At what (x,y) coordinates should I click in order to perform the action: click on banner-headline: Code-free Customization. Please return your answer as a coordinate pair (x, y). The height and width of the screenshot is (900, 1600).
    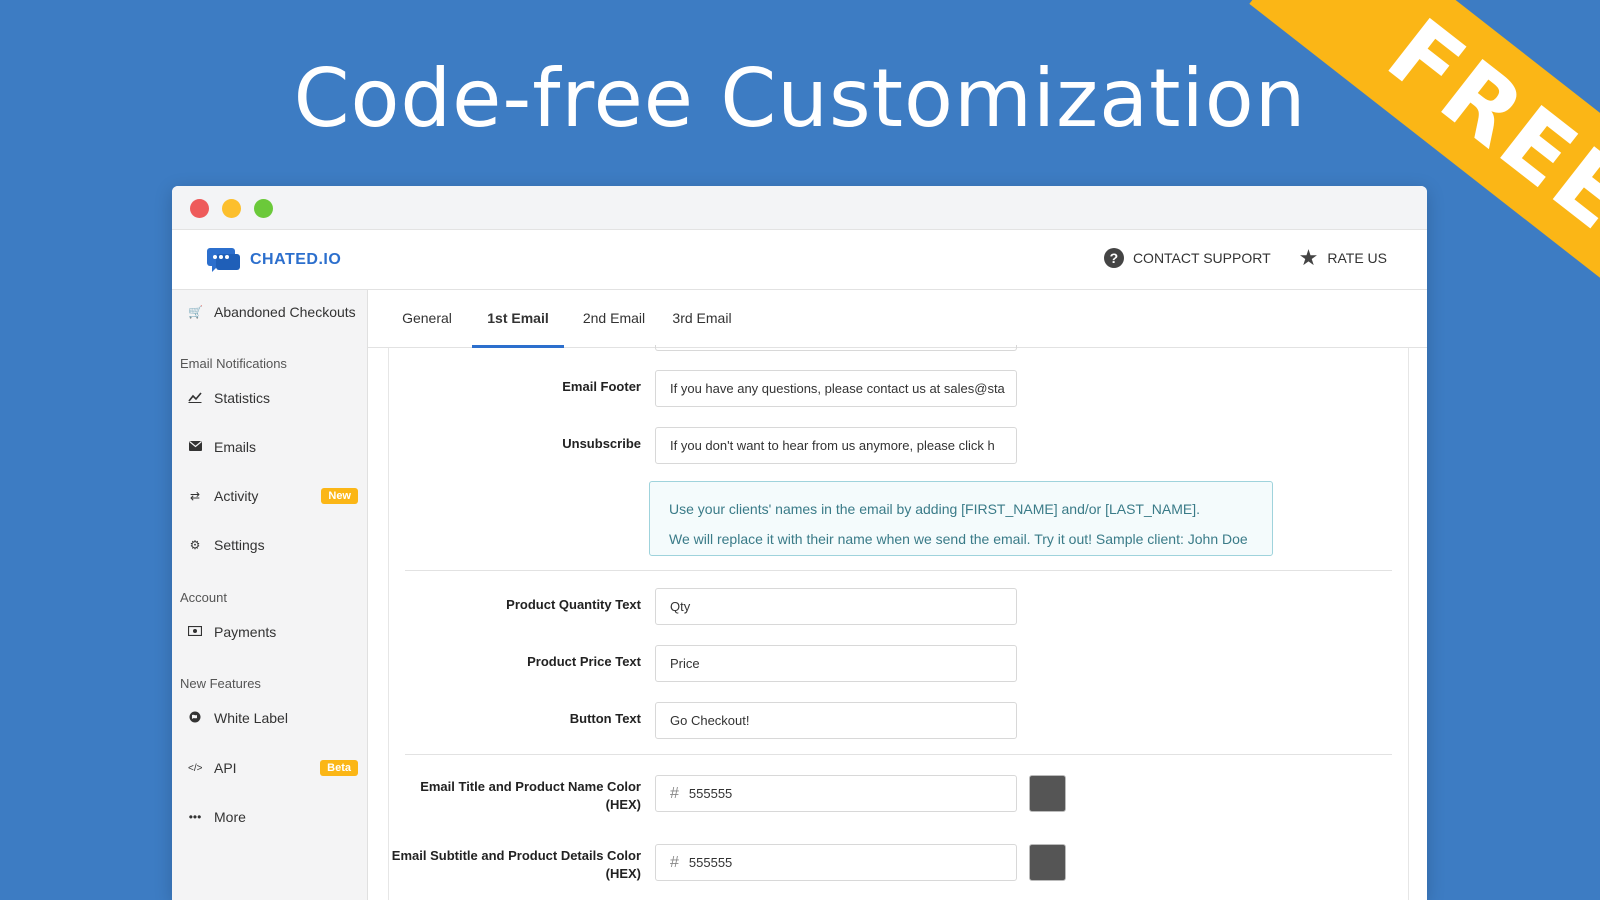
    Looking at the image, I should click on (800, 98).